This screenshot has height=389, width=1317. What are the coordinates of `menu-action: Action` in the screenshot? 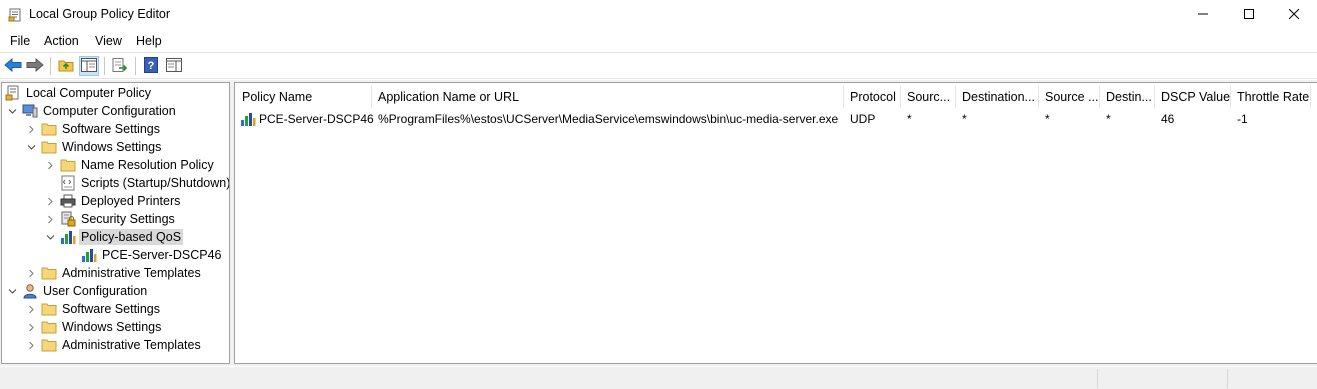 It's located at (61, 41).